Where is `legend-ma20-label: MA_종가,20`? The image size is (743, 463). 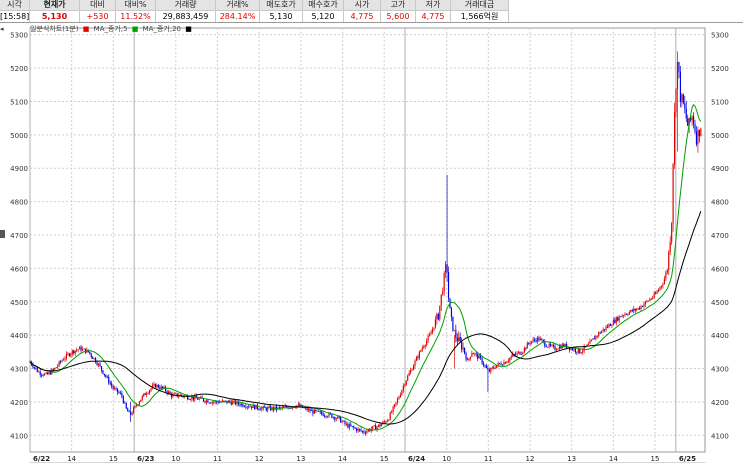 legend-ma20-label: MA_종가,20 is located at coordinates (161, 29).